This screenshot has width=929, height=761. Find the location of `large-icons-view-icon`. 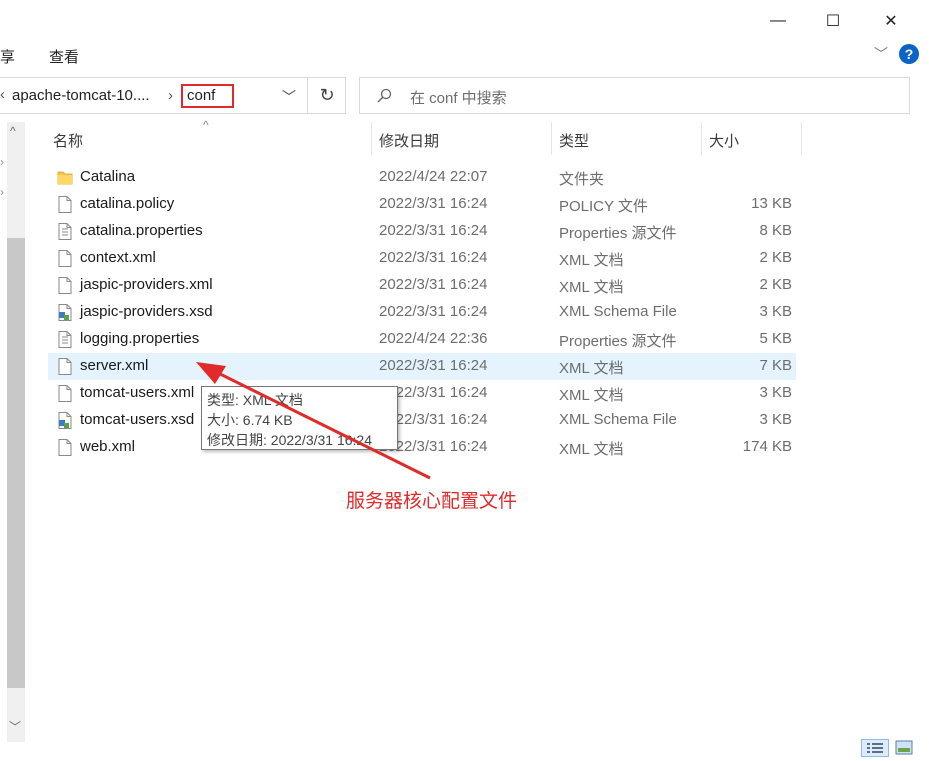

large-icons-view-icon is located at coordinates (904, 747).